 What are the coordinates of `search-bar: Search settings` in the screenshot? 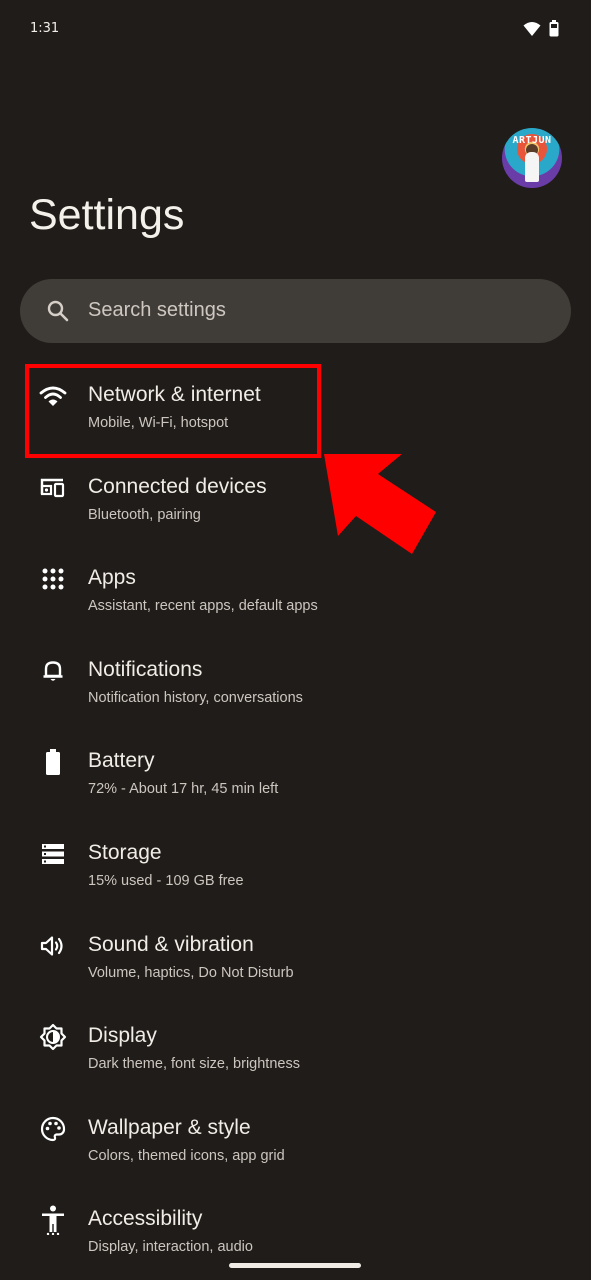 It's located at (295, 311).